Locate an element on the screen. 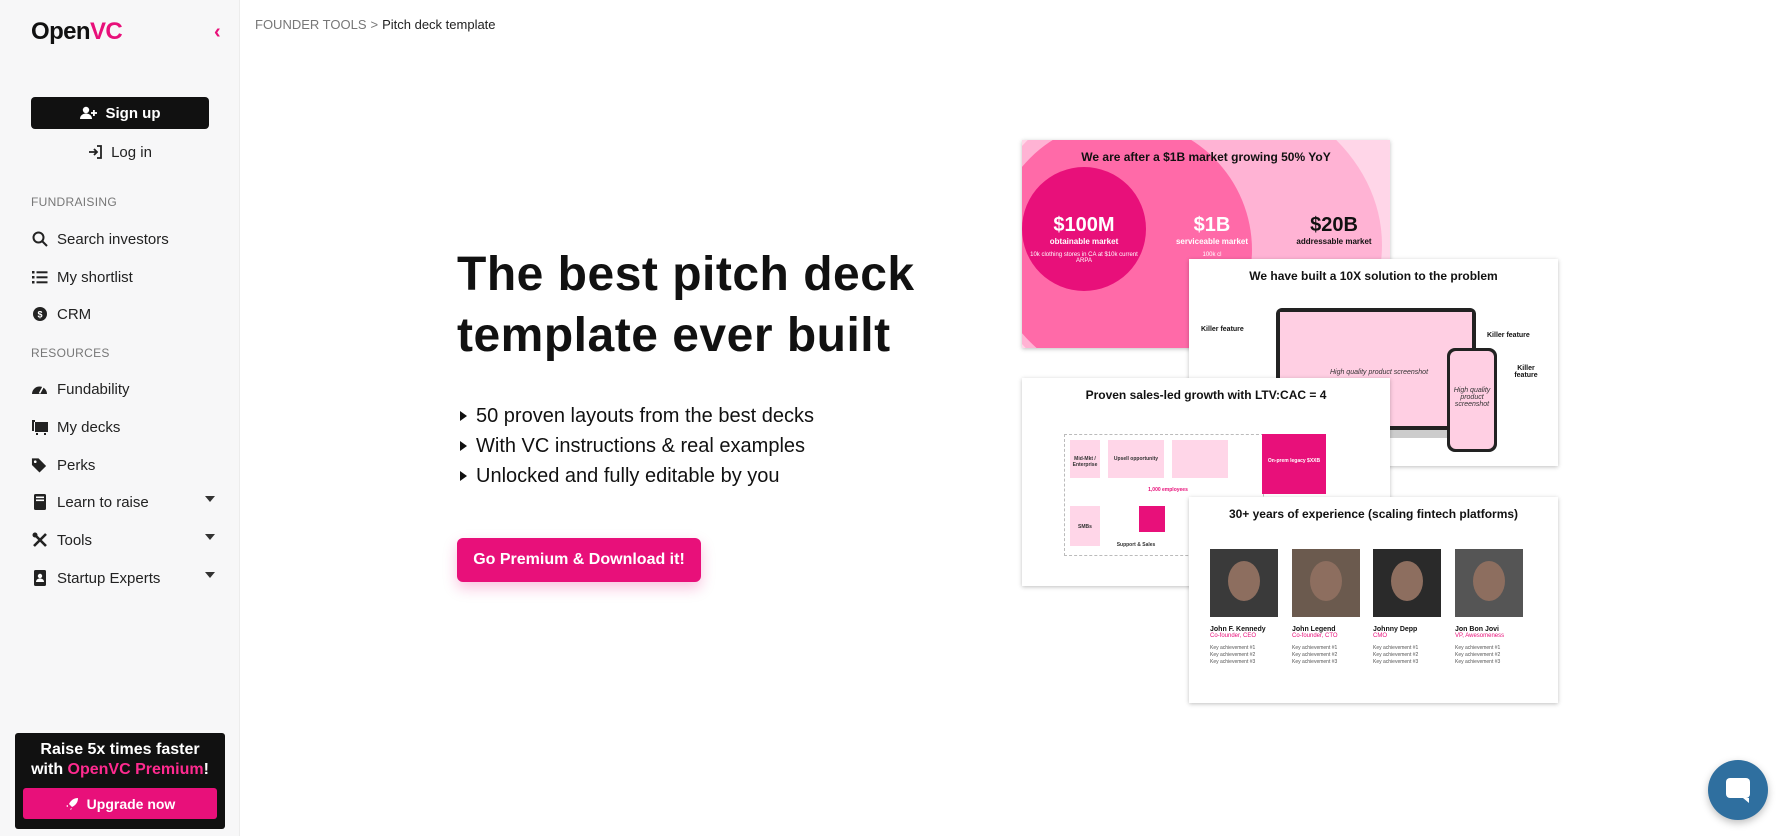 This screenshot has height=836, width=1784. sam-value-block: $1B serviceable market 100k cl is located at coordinates (1212, 236).